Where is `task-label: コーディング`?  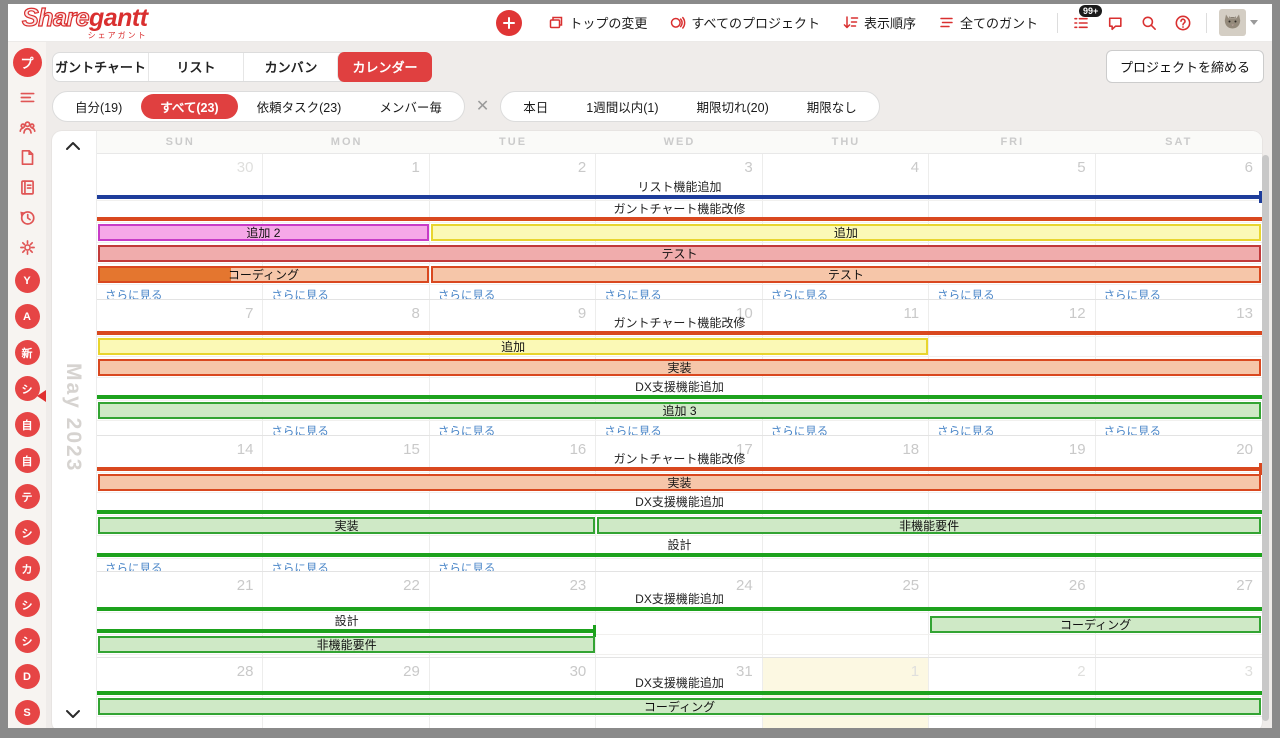
task-label: コーディング is located at coordinates (679, 707).